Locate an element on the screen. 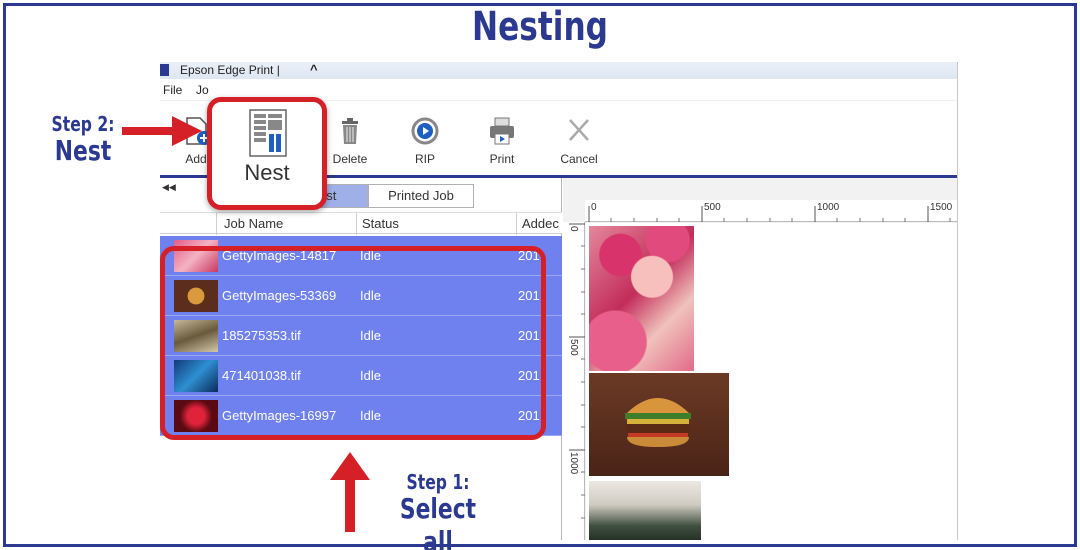 This screenshot has height=550, width=1080. vertical-ruler: 0 500 1000 is located at coordinates (574, 381).